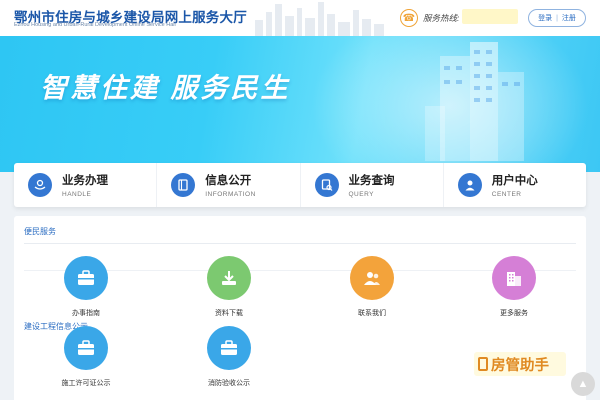 This screenshot has height=400, width=600. What do you see at coordinates (514, 278) in the screenshot?
I see `building-icon` at bounding box center [514, 278].